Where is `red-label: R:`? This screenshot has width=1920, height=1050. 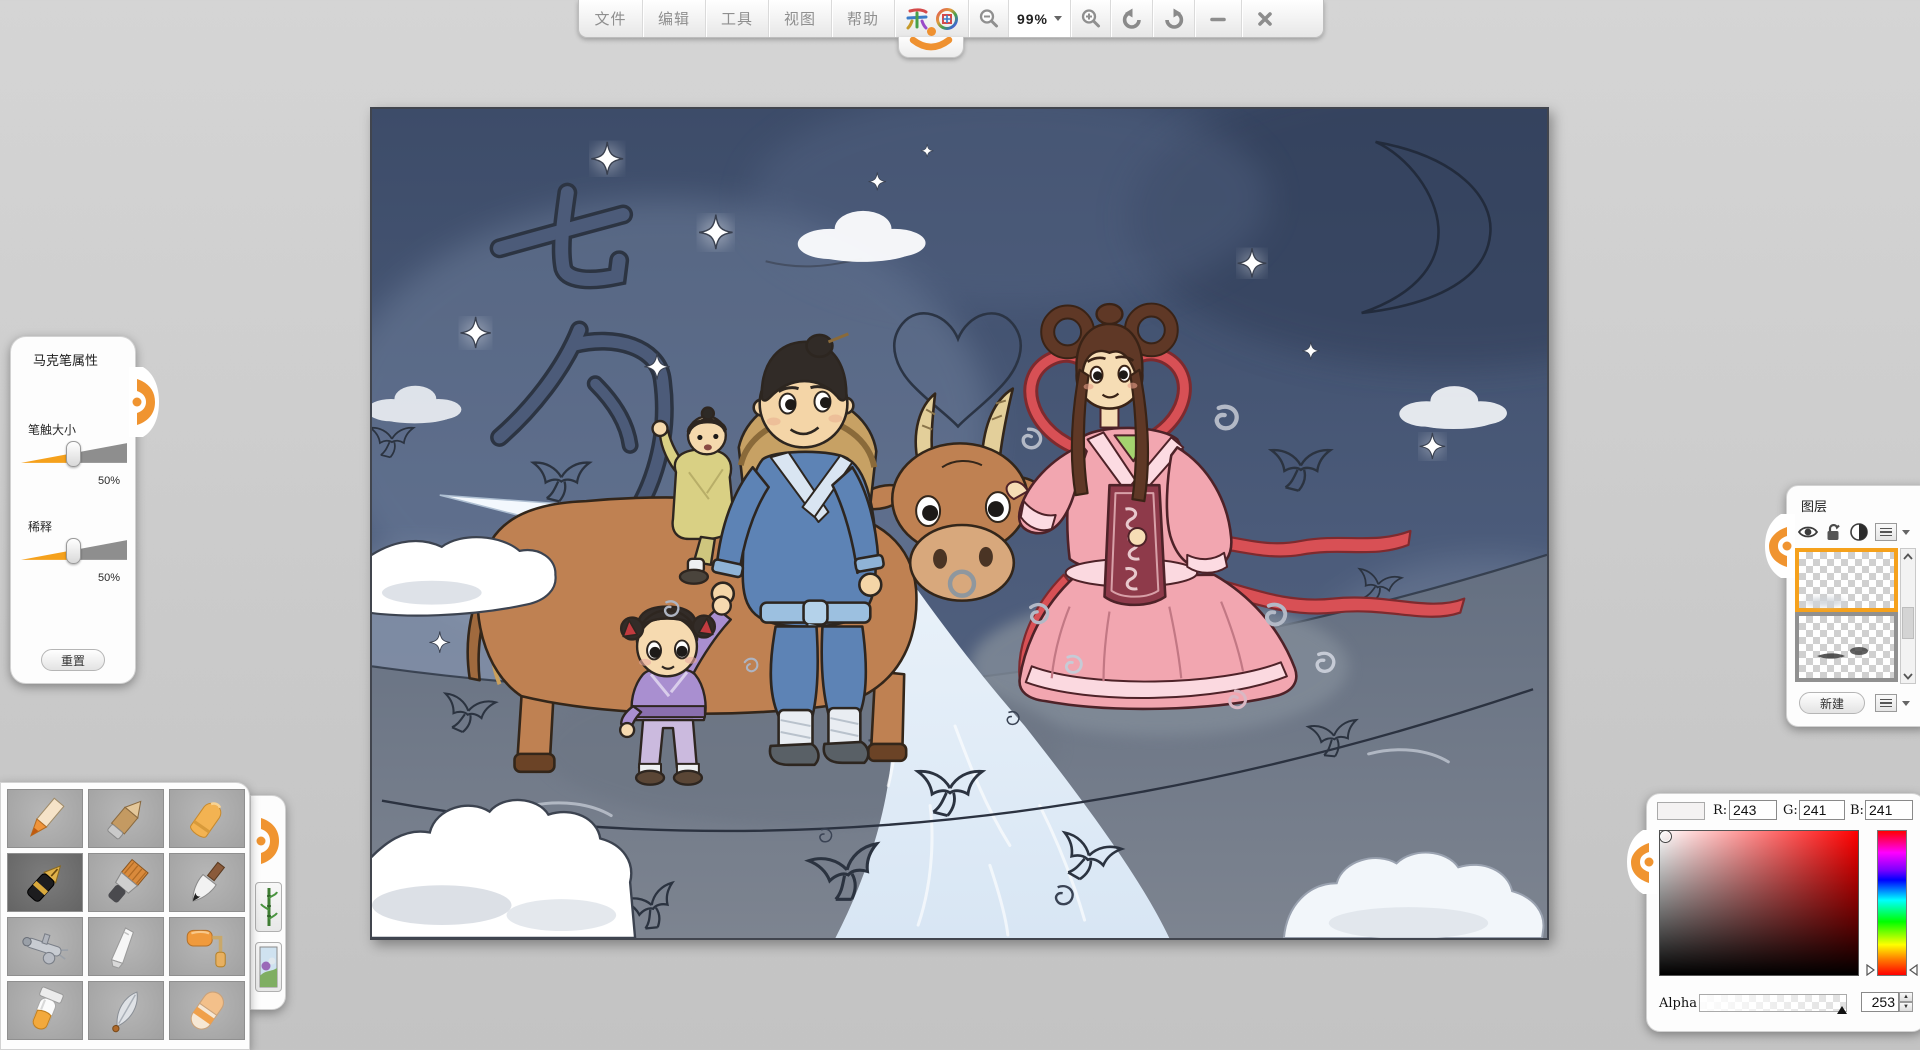 red-label: R: is located at coordinates (1720, 810).